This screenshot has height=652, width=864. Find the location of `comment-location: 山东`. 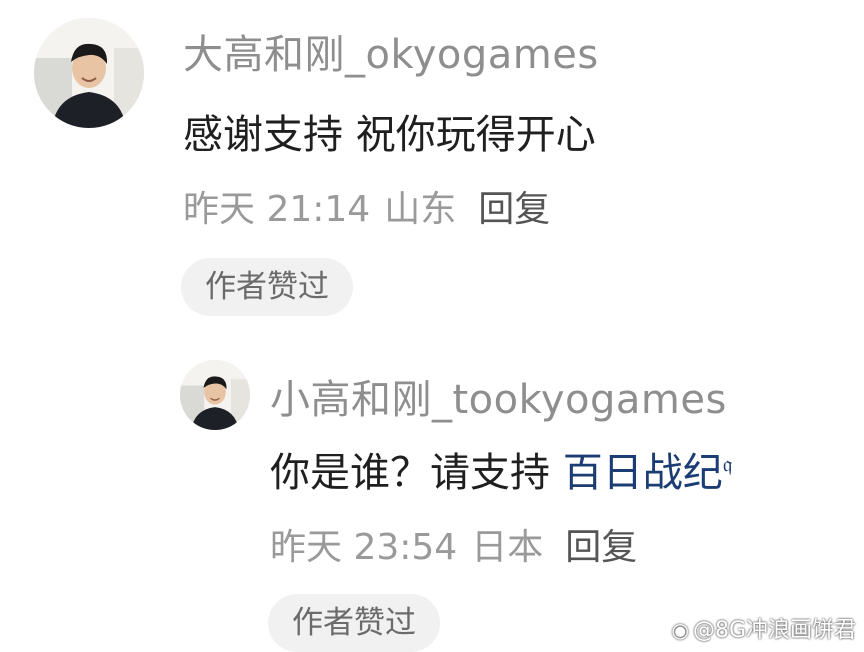

comment-location: 山东 is located at coordinates (420, 209).